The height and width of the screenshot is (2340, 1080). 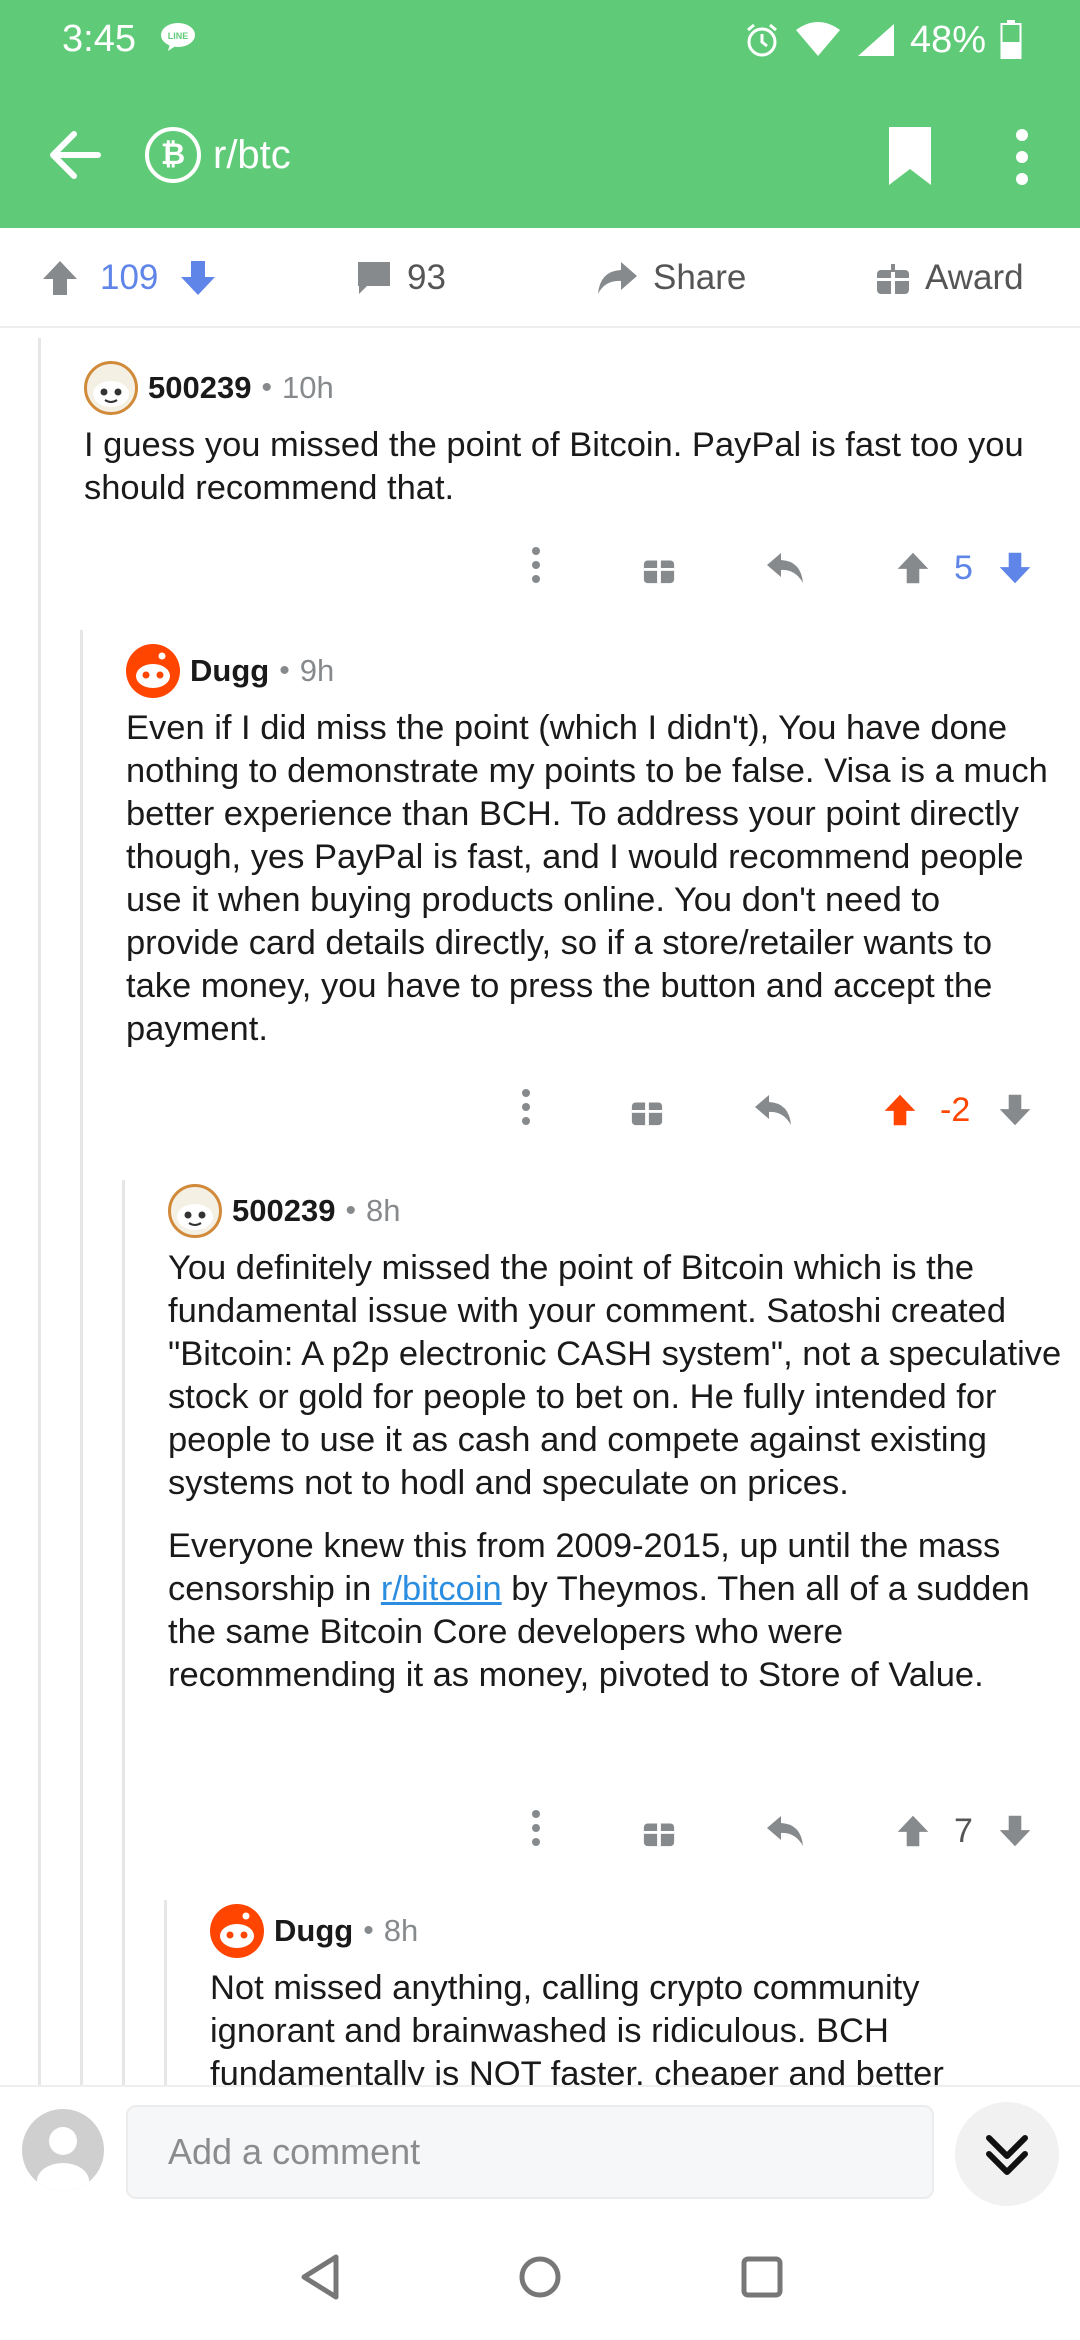 I want to click on svg-text: LINE, so click(x=178, y=36).